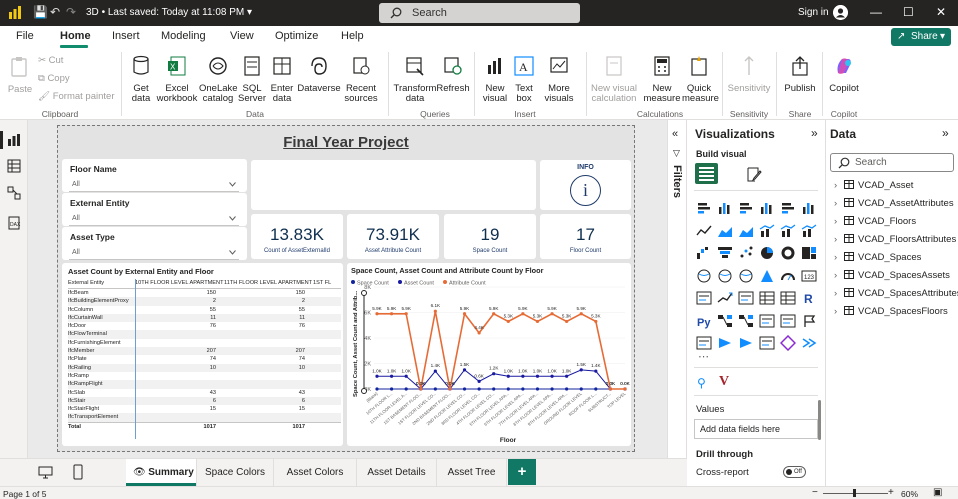 The image size is (958, 499). What do you see at coordinates (154, 175) in the screenshot?
I see `slicer-floor-name: Floor Name All` at bounding box center [154, 175].